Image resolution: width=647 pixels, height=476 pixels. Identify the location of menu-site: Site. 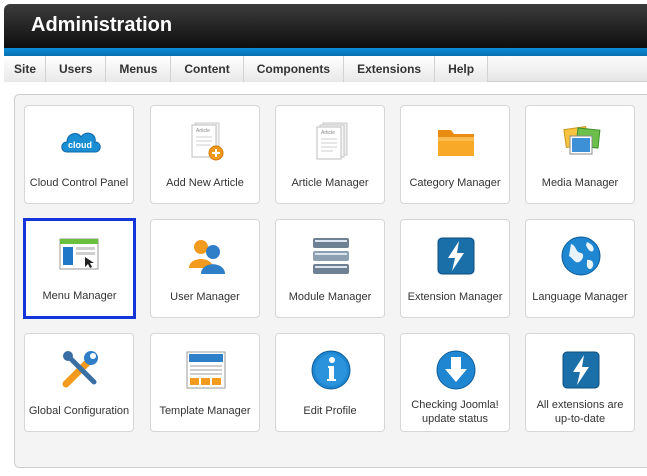
(25, 69).